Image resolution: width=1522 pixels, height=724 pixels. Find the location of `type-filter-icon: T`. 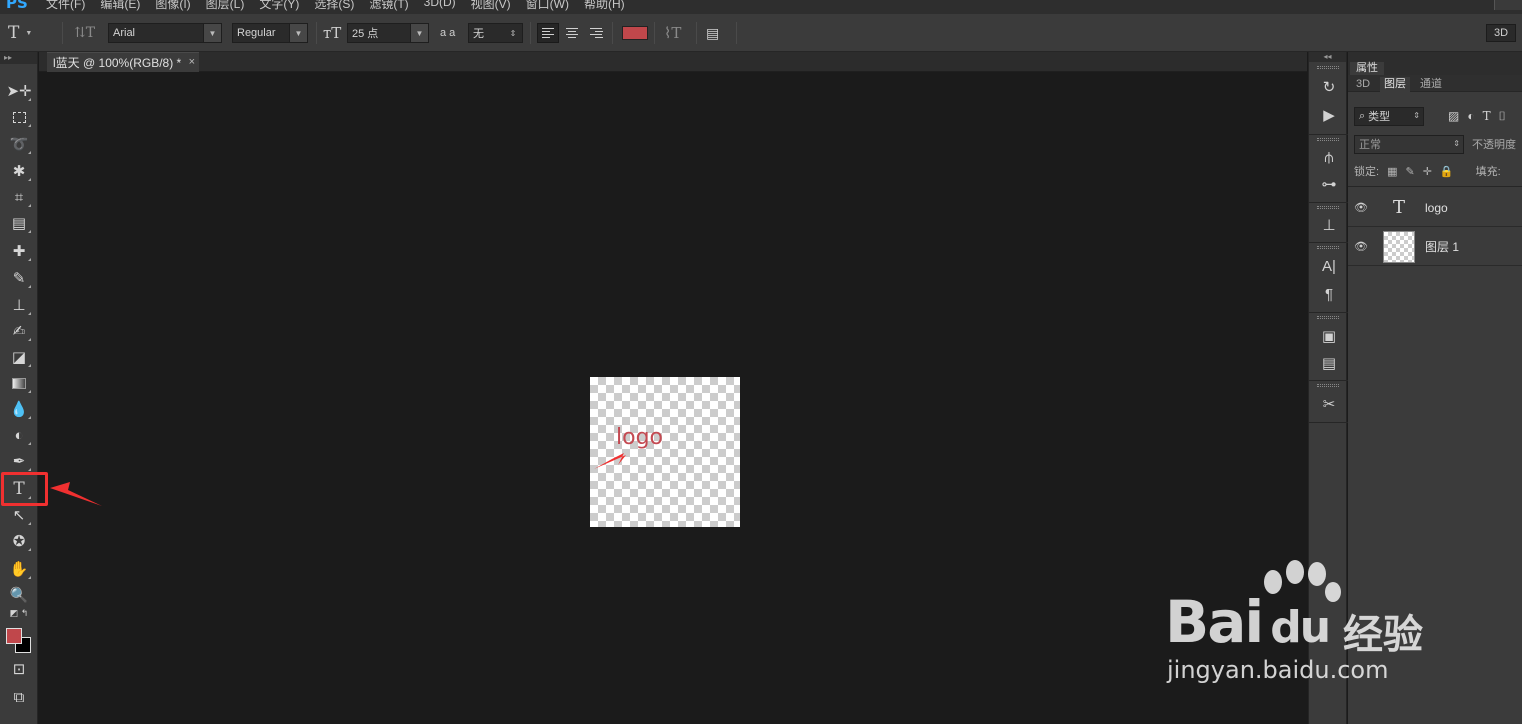

type-filter-icon: T is located at coordinates (1487, 116).